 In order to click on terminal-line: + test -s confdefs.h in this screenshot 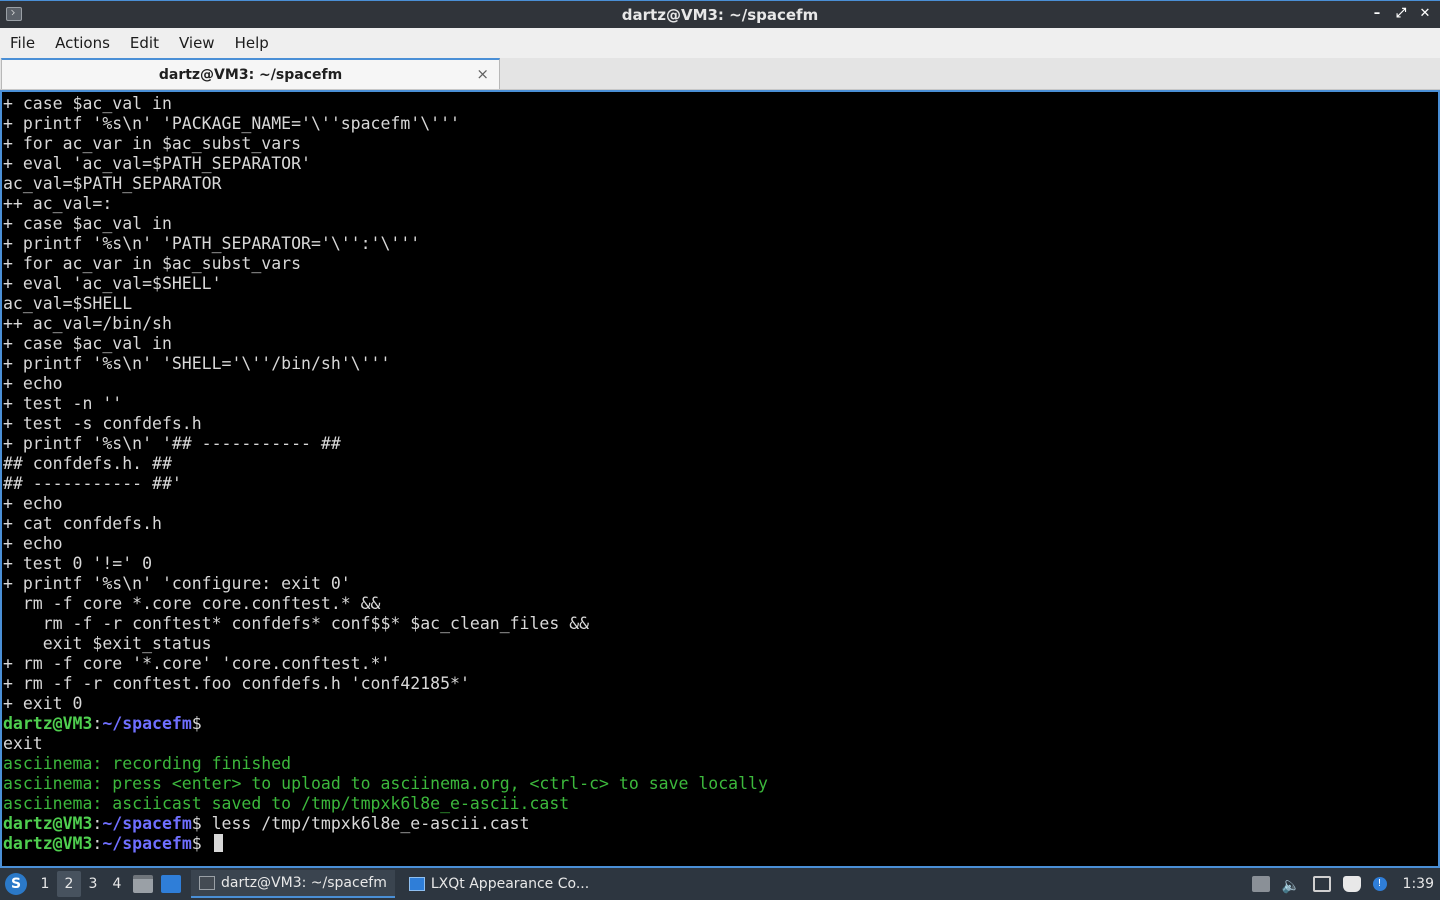, I will do `click(102, 423)`.